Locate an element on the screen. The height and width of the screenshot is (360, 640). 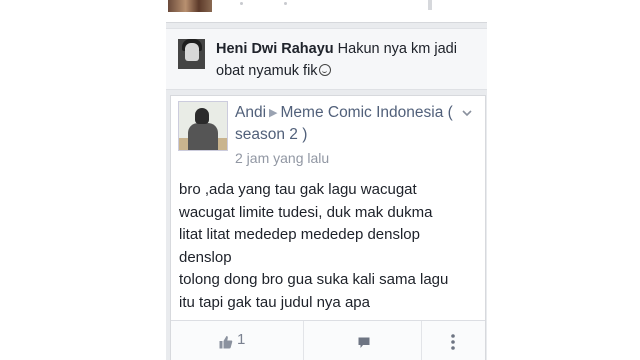
like-button: 1 is located at coordinates (237, 340).